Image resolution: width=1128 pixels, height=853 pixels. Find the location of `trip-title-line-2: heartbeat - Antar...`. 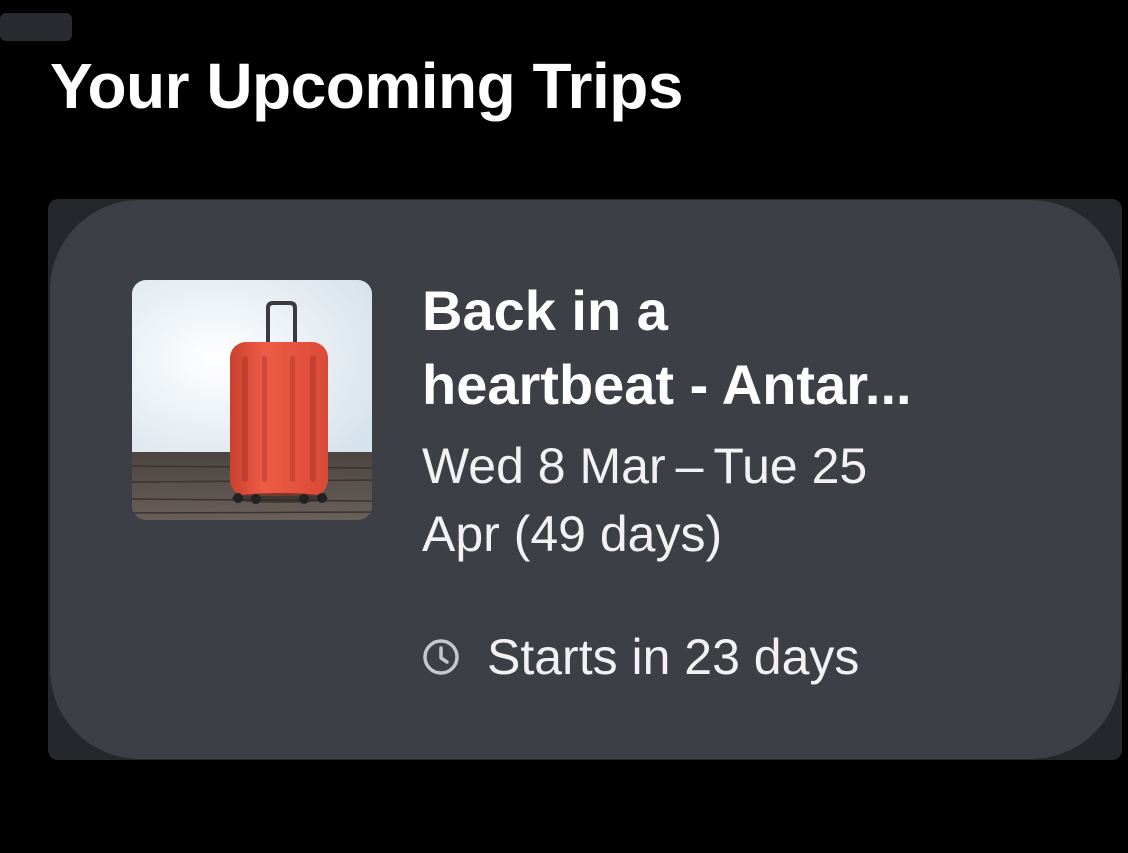

trip-title-line-2: heartbeat - Antar... is located at coordinates (667, 384).